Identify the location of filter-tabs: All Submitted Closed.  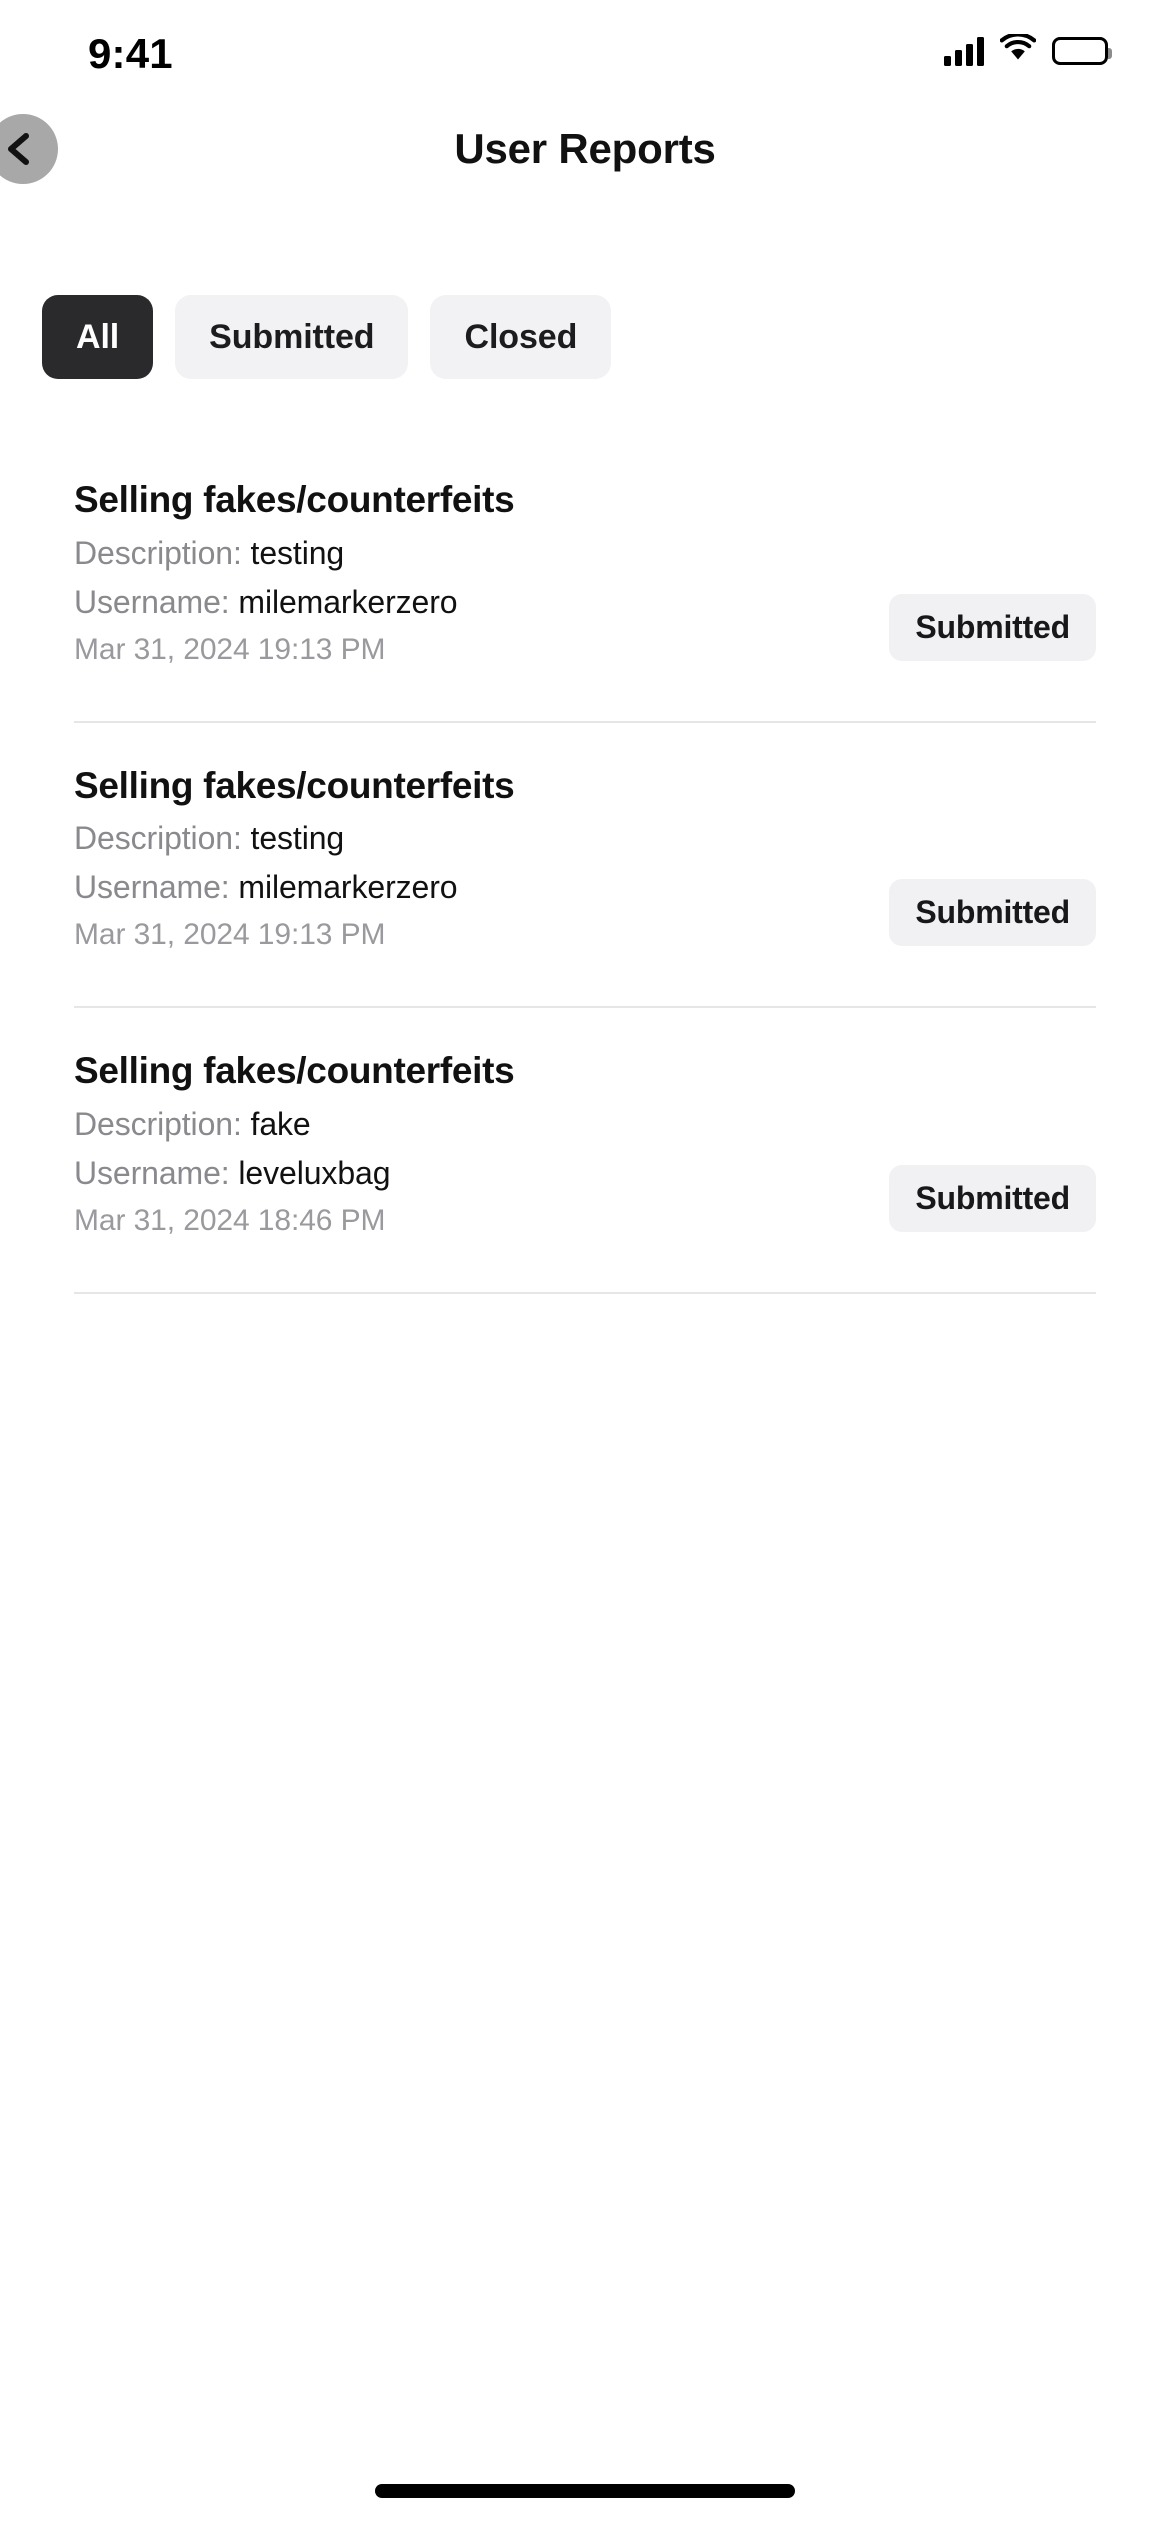
(327, 337).